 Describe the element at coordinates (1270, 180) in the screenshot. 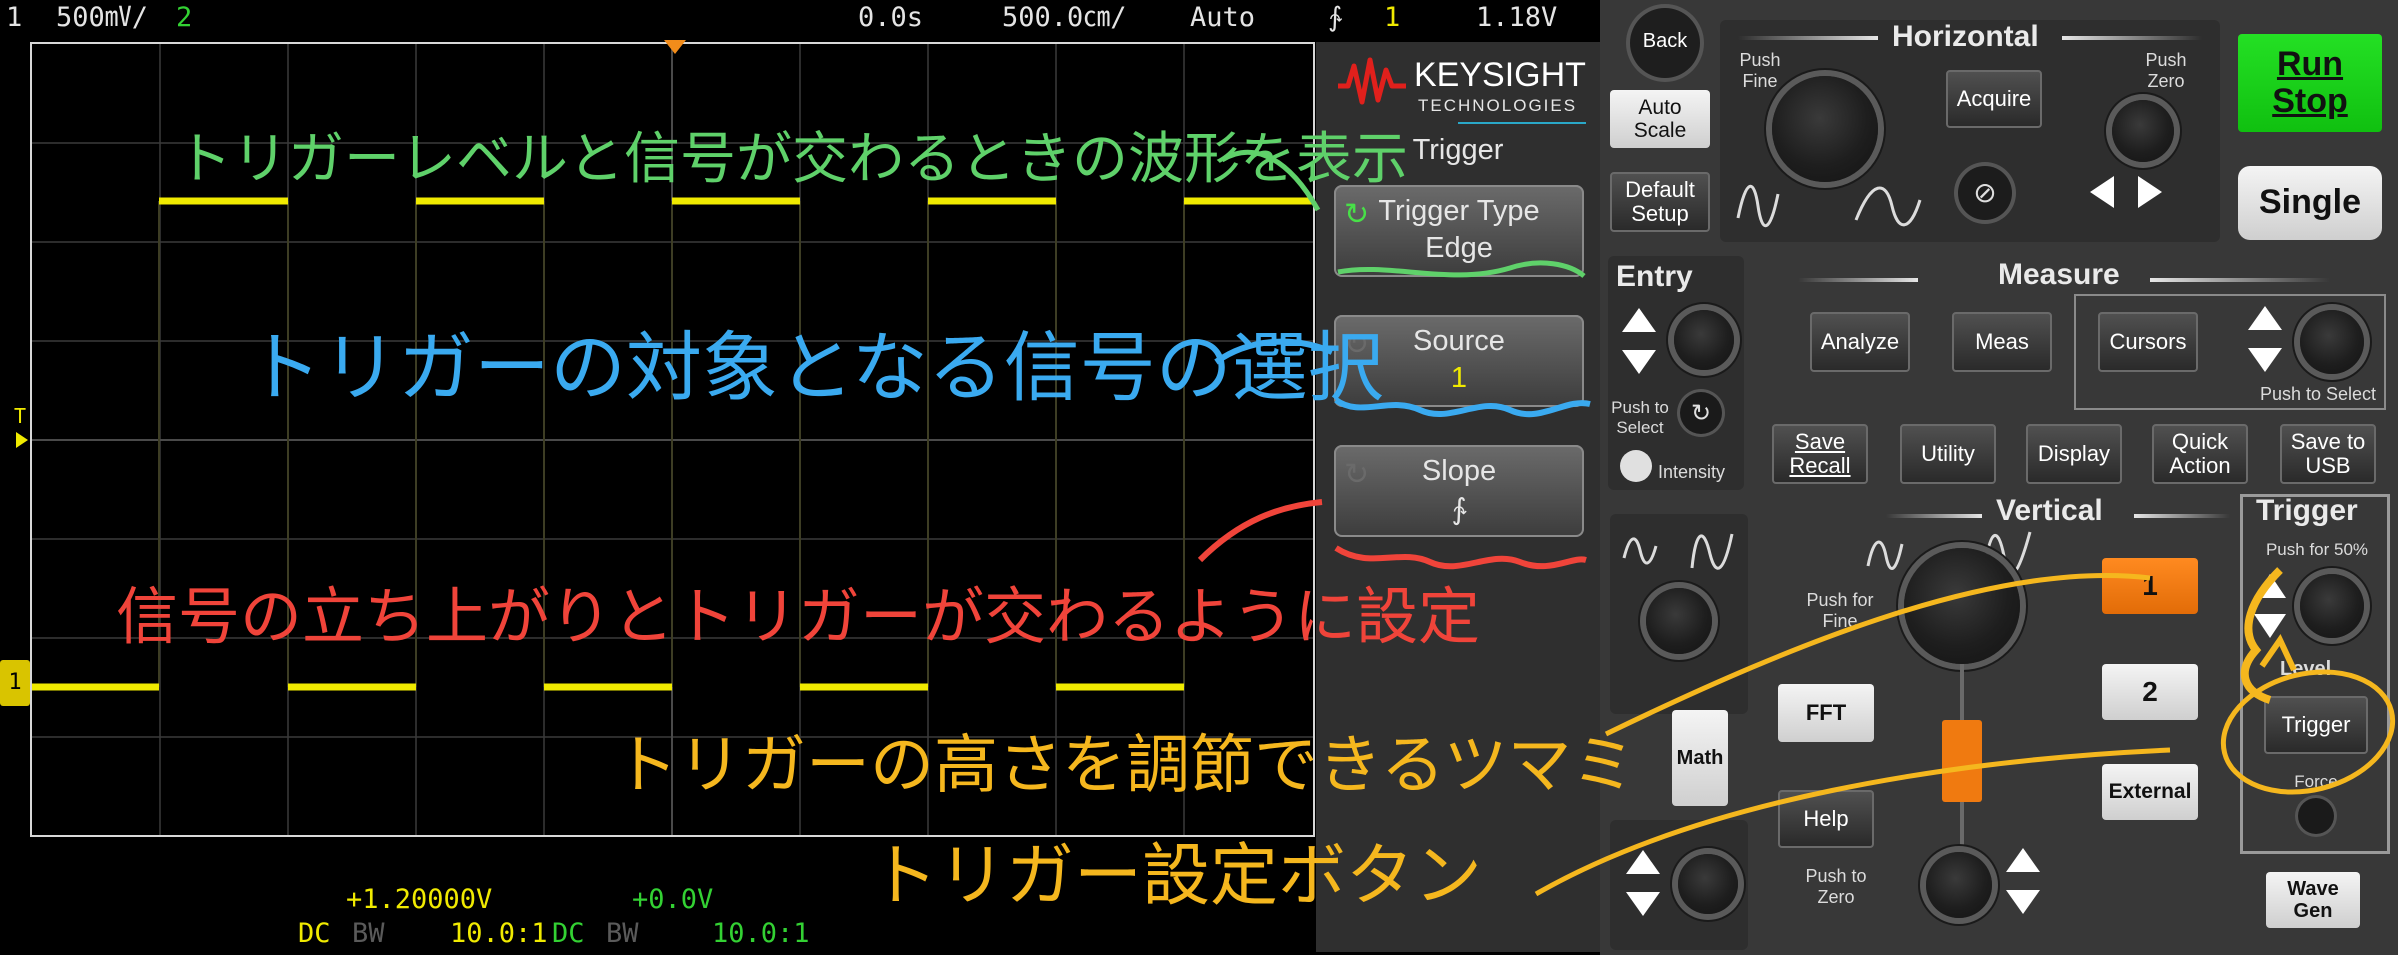

I see `green-pointer` at that location.